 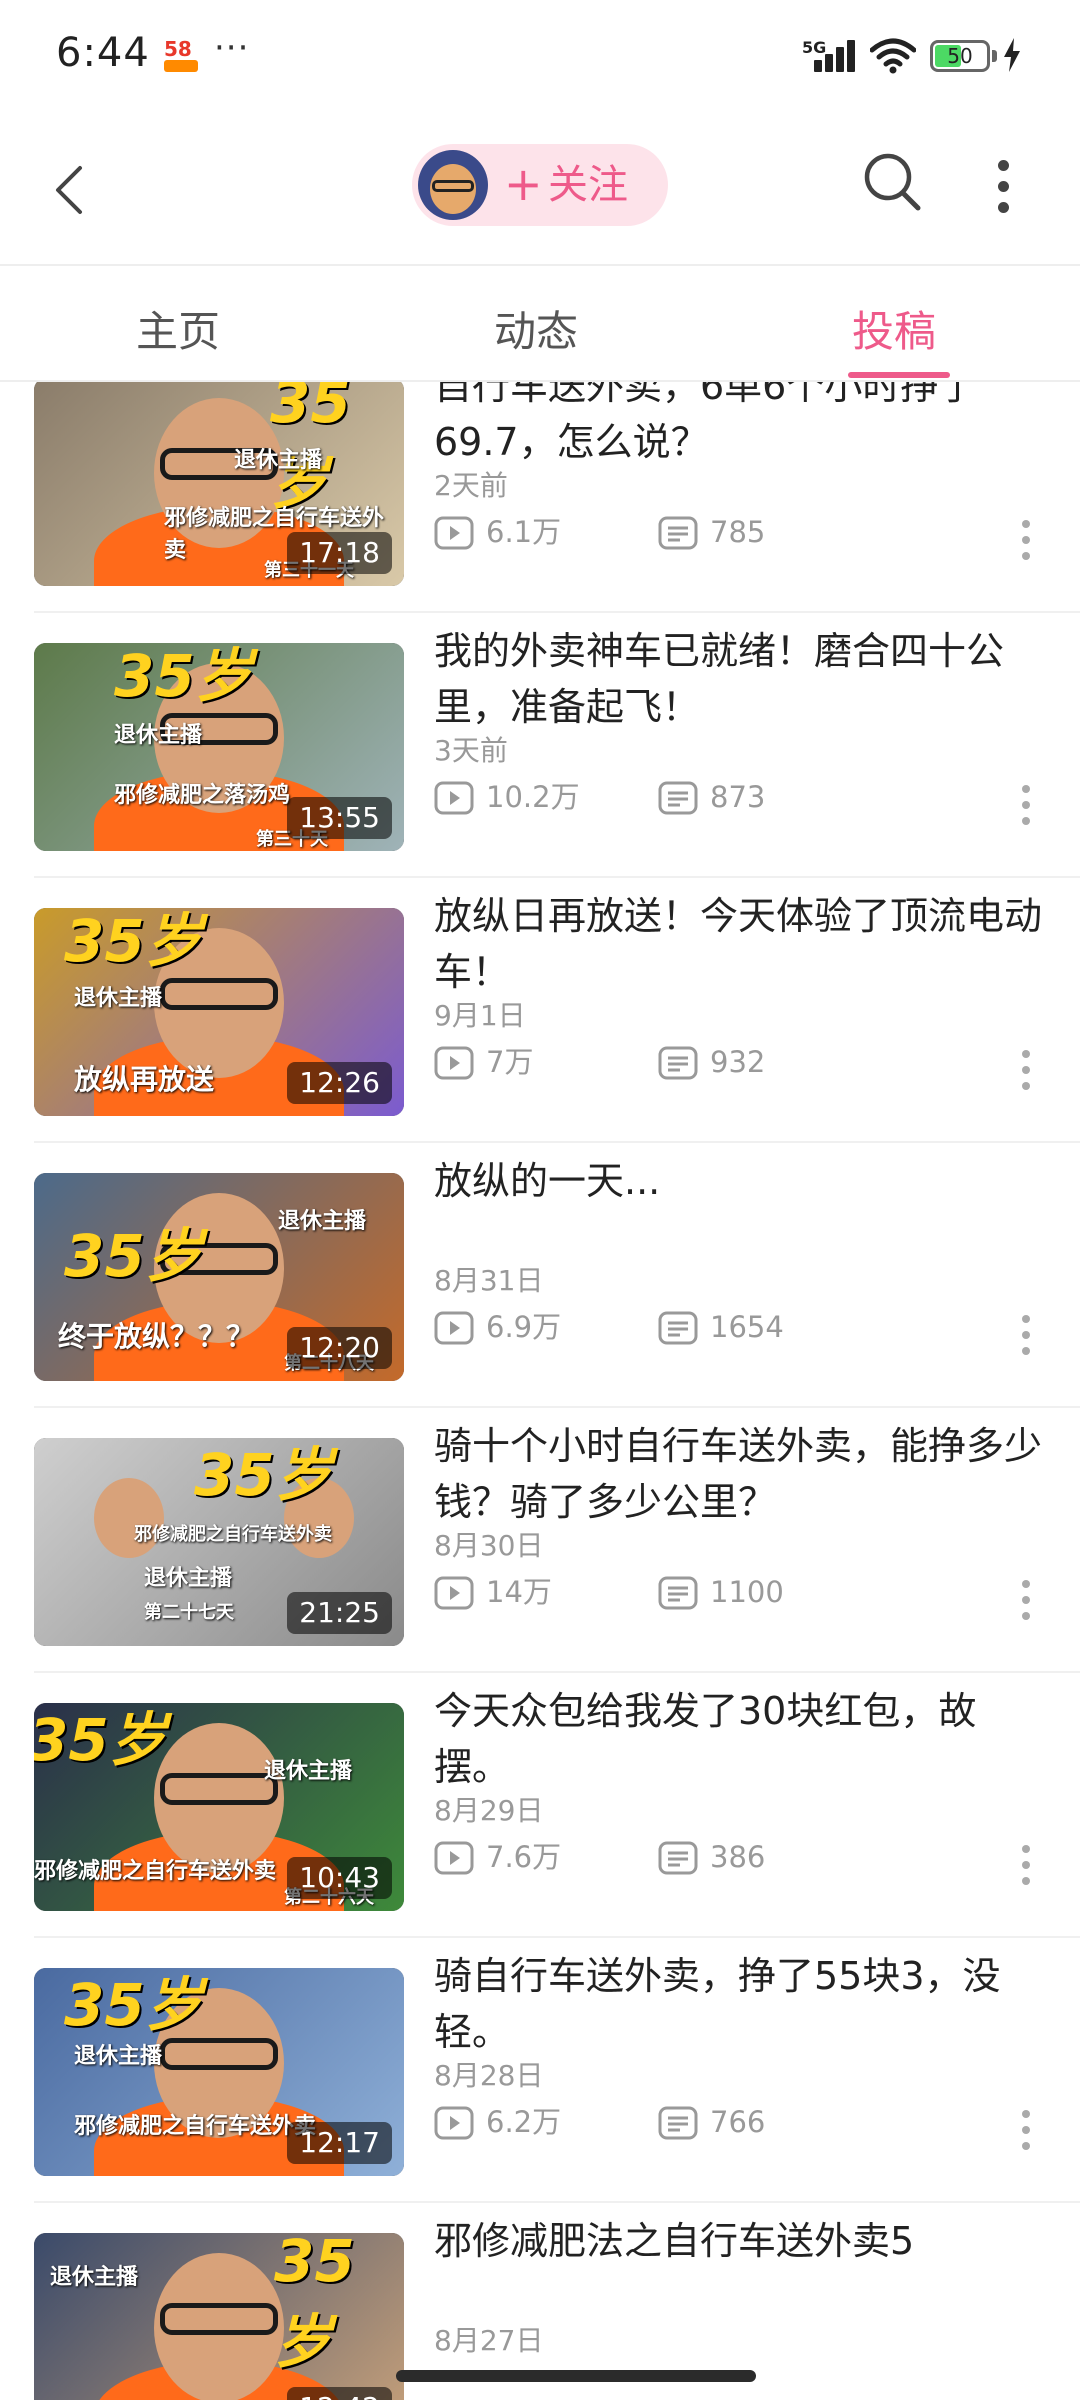 I want to click on thumb-caption: 终于放纵？？？, so click(x=156, y=1336).